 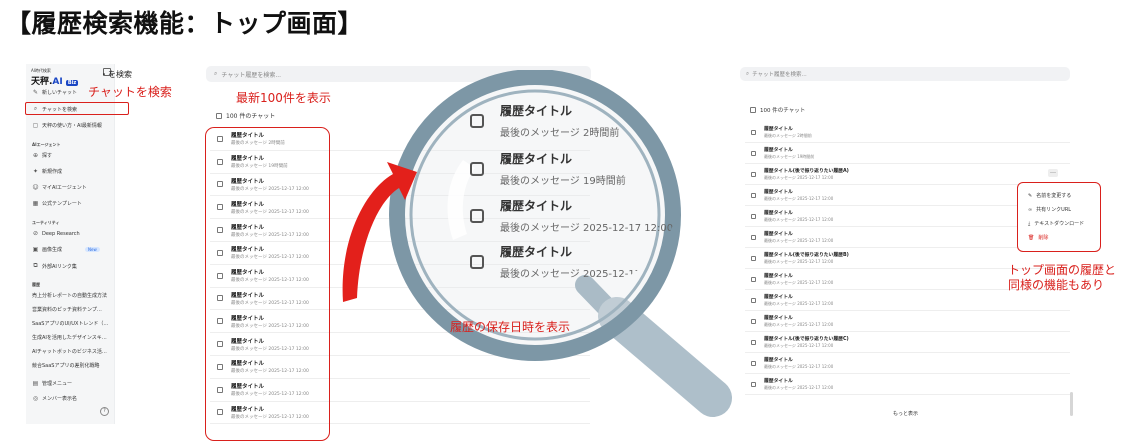 I want to click on zoom-row: 履歴タイトル 最後のメッセージ 2時間前, so click(x=544, y=120).